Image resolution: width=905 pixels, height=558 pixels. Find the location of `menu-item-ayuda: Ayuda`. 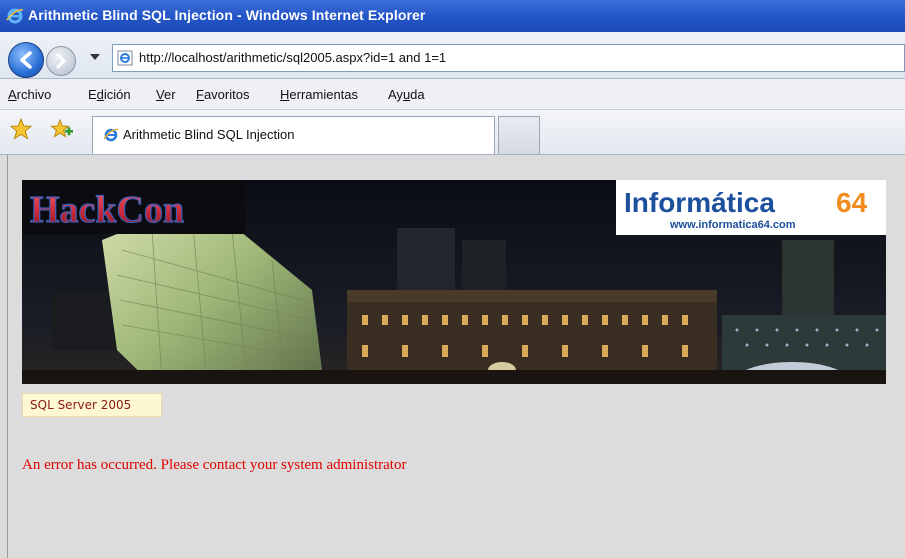

menu-item-ayuda: Ayuda is located at coordinates (406, 94).